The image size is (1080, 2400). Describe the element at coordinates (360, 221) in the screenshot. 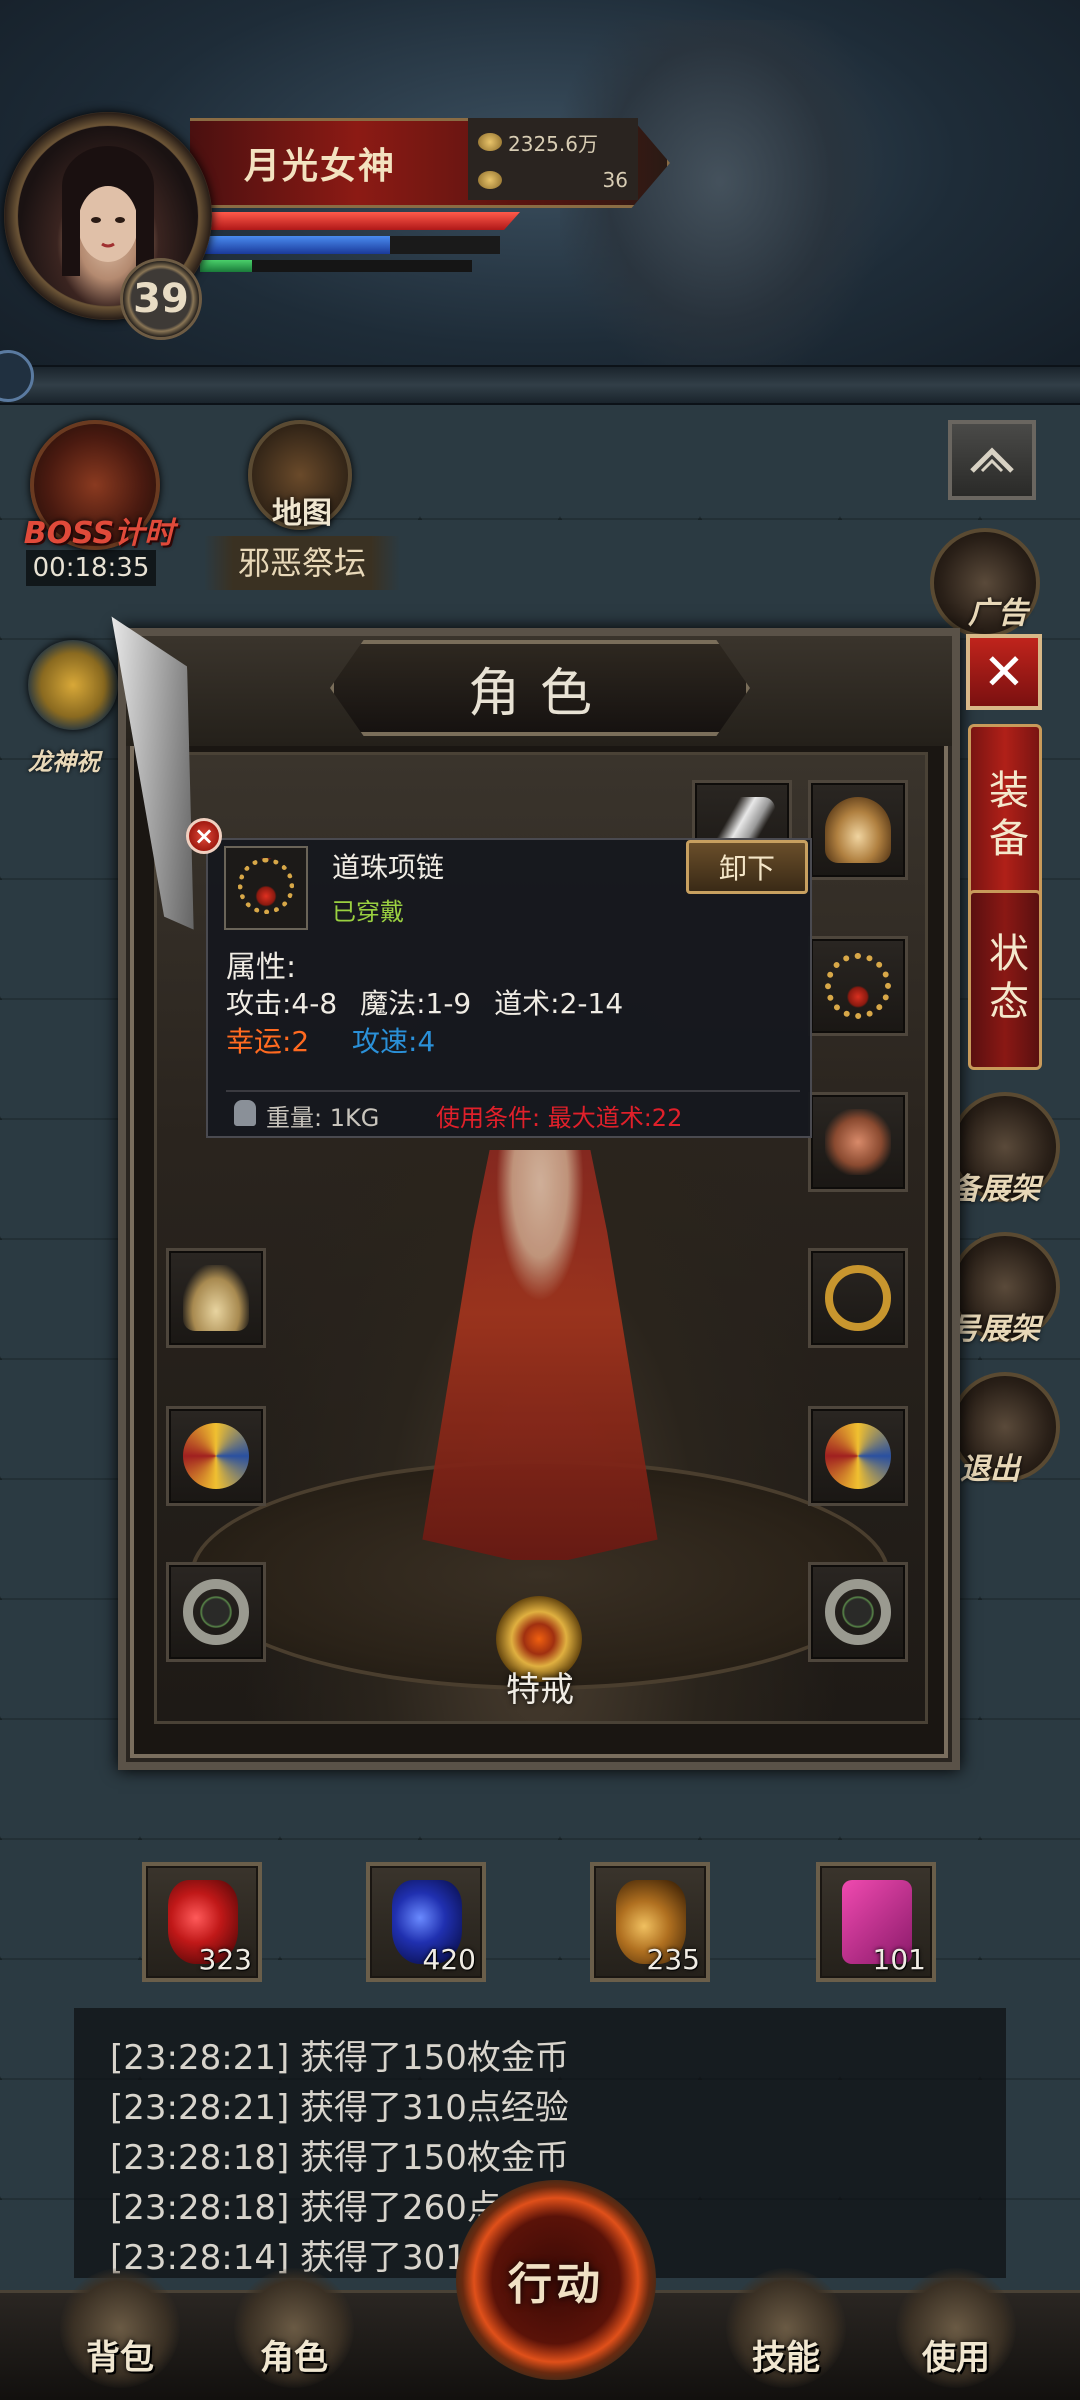

I see `hp-bar` at that location.